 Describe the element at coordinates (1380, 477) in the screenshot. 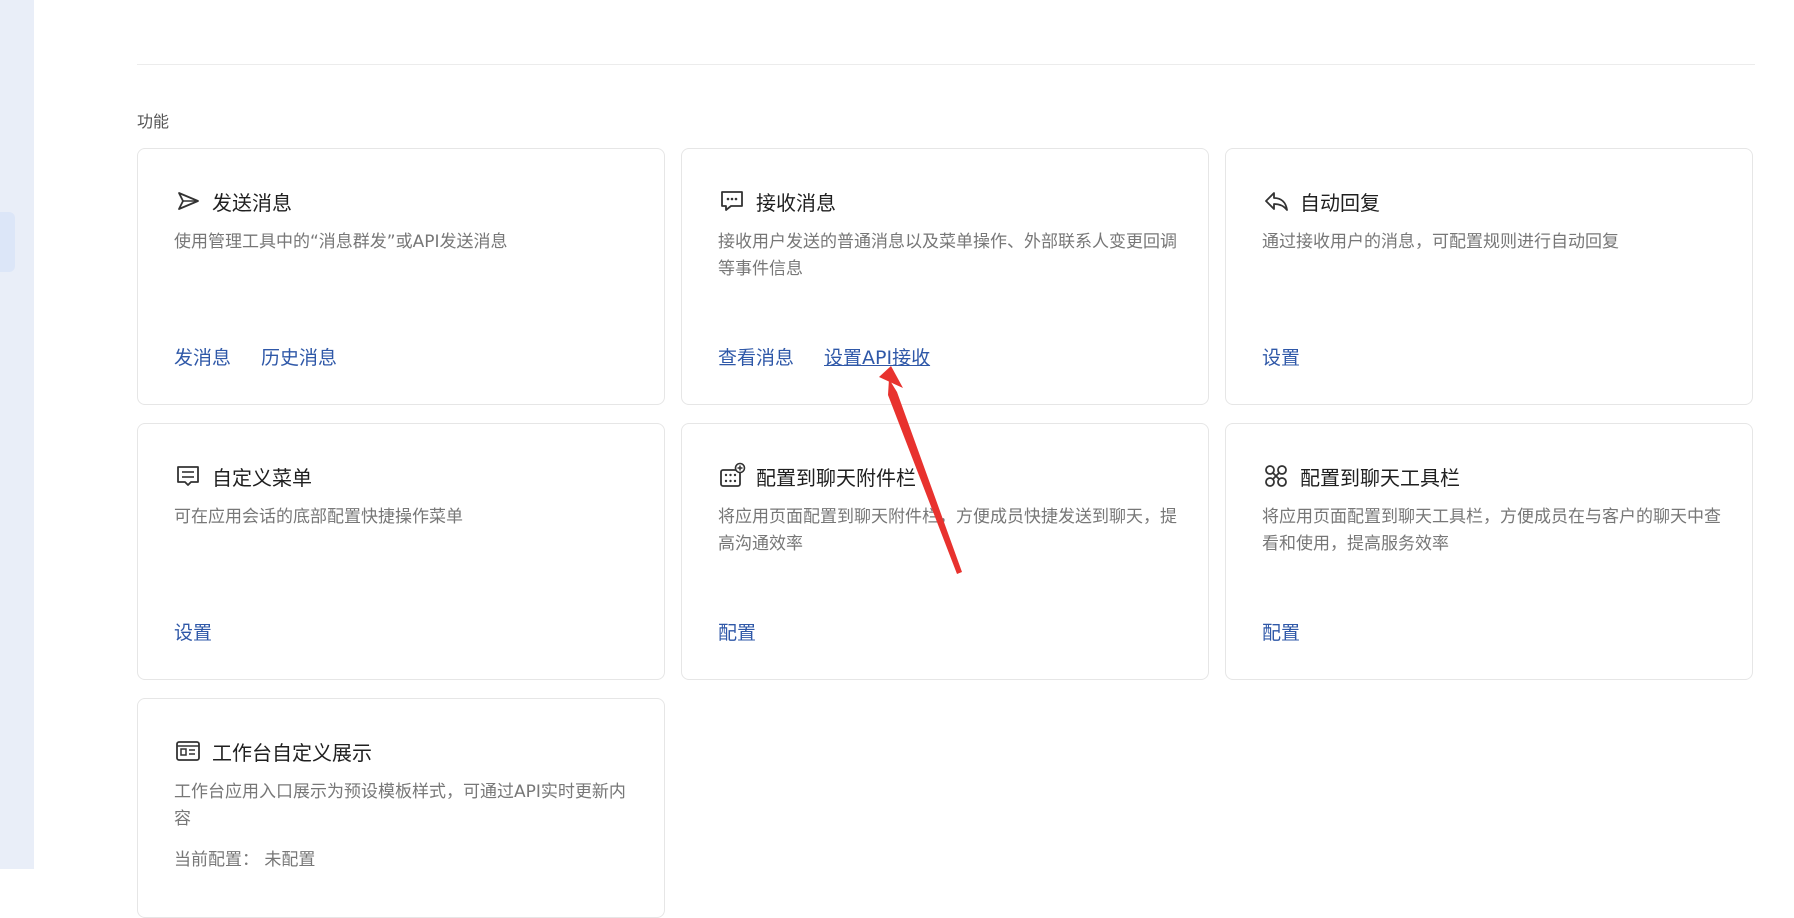

I see `card-title: 配置到聊天工具栏` at that location.